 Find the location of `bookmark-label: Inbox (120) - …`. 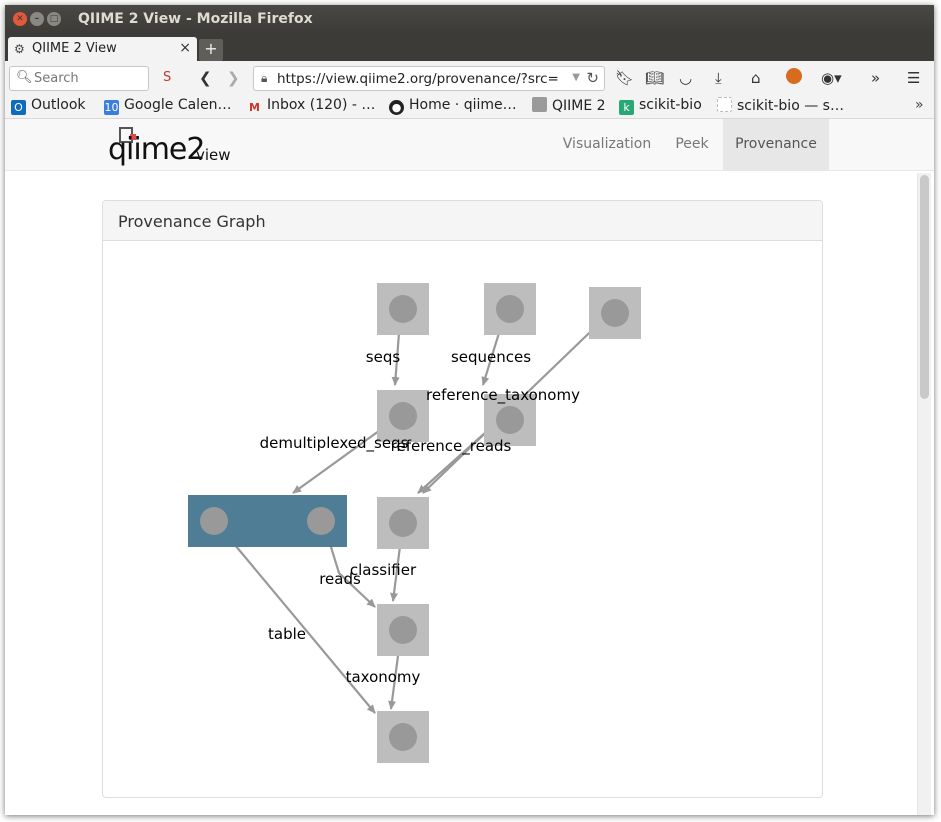

bookmark-label: Inbox (120) - … is located at coordinates (321, 105).